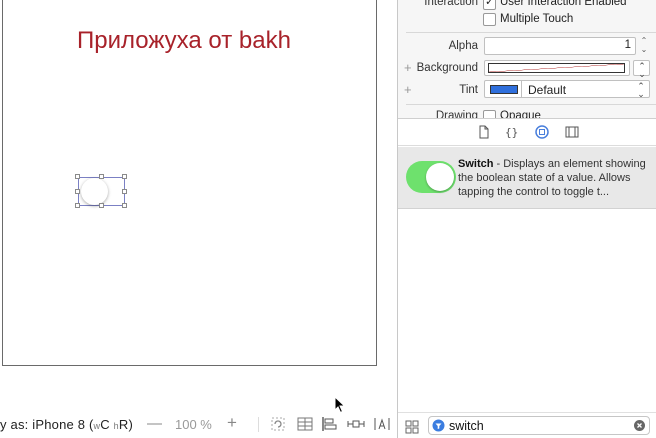 The image size is (656, 438). Describe the element at coordinates (484, 132) in the screenshot. I see `file-template-library-icon` at that location.